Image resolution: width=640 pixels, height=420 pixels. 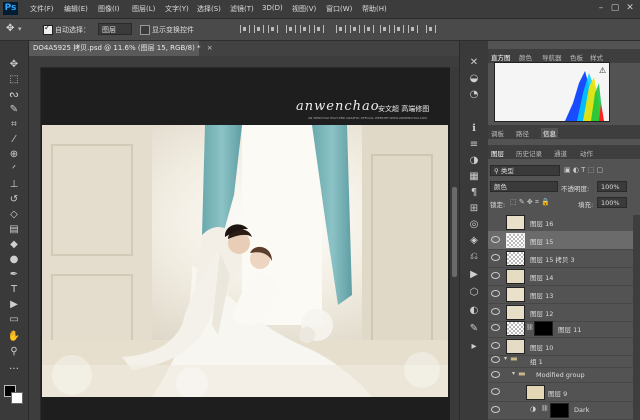 What do you see at coordinates (14, 185) in the screenshot?
I see `clone-stamp-tool-icon: ⊥` at bounding box center [14, 185].